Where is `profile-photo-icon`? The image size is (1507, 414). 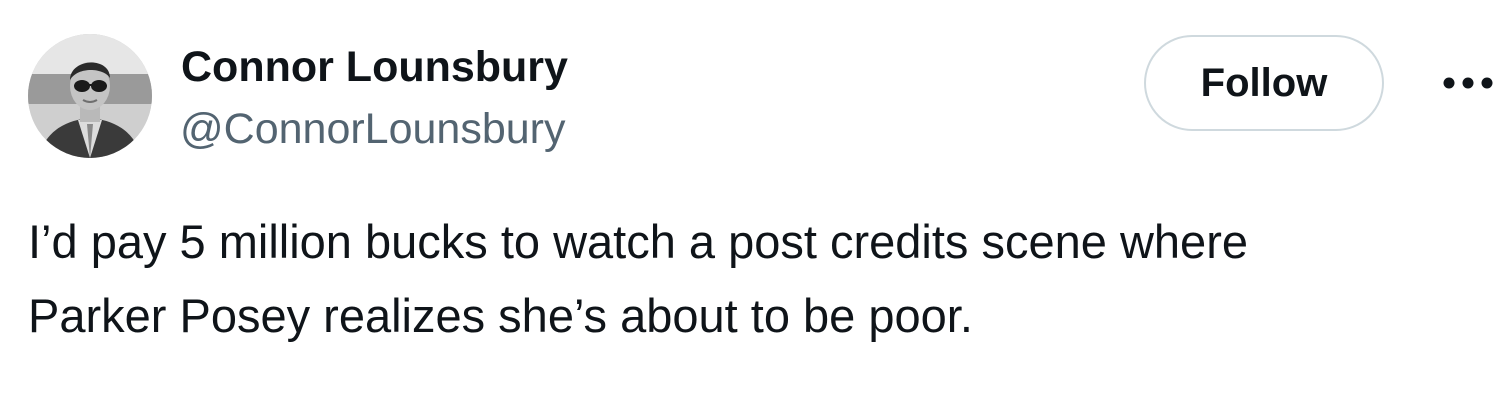
profile-photo-icon is located at coordinates (90, 96).